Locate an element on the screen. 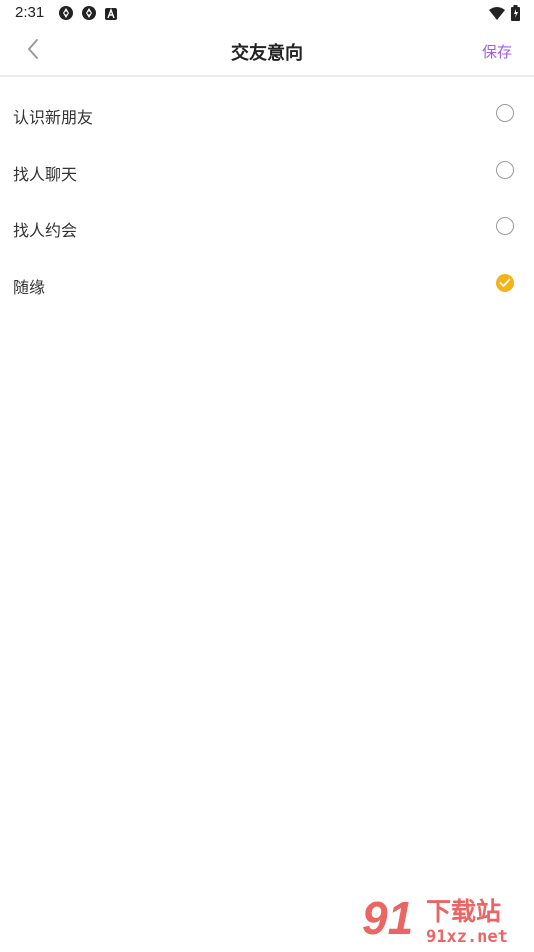  watermark-logo: 91 下载站 91xz.net is located at coordinates (445, 919).